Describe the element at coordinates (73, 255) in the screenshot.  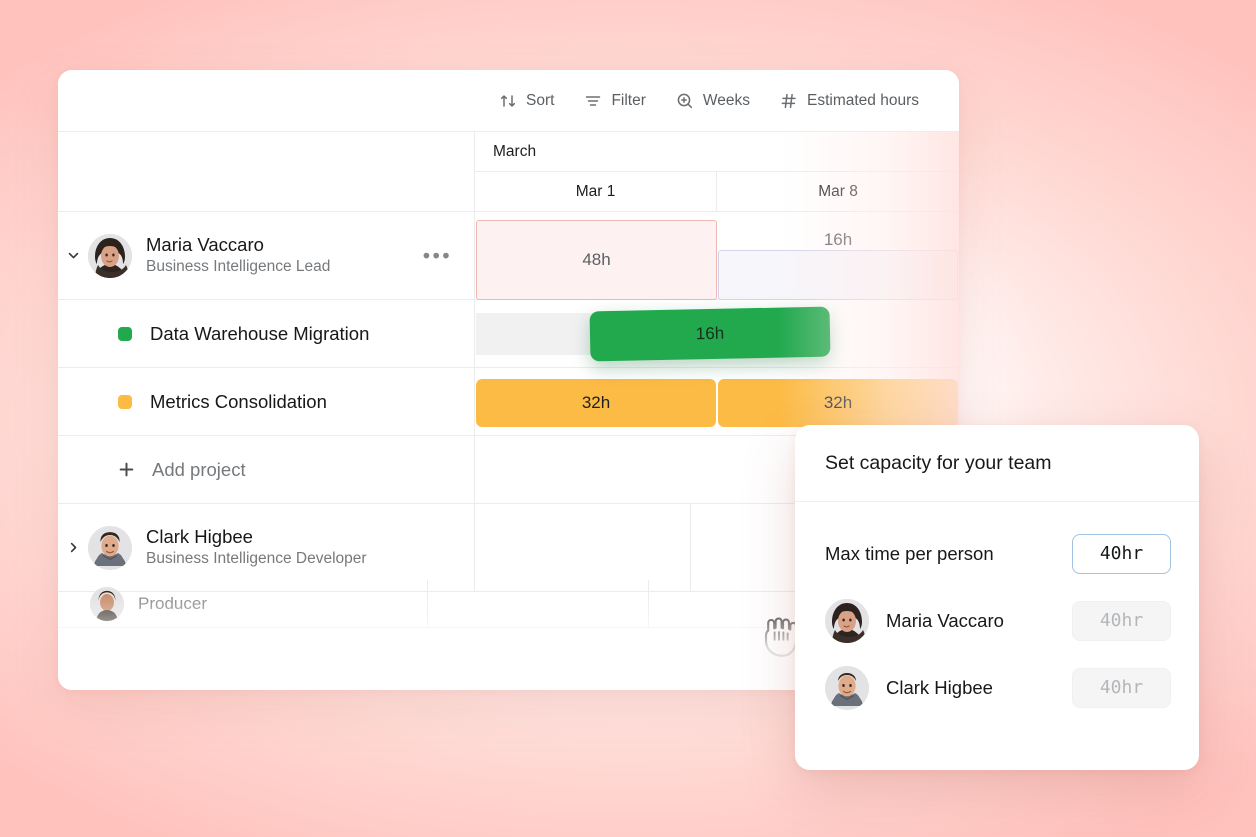
I see `chevron-down-icon` at that location.